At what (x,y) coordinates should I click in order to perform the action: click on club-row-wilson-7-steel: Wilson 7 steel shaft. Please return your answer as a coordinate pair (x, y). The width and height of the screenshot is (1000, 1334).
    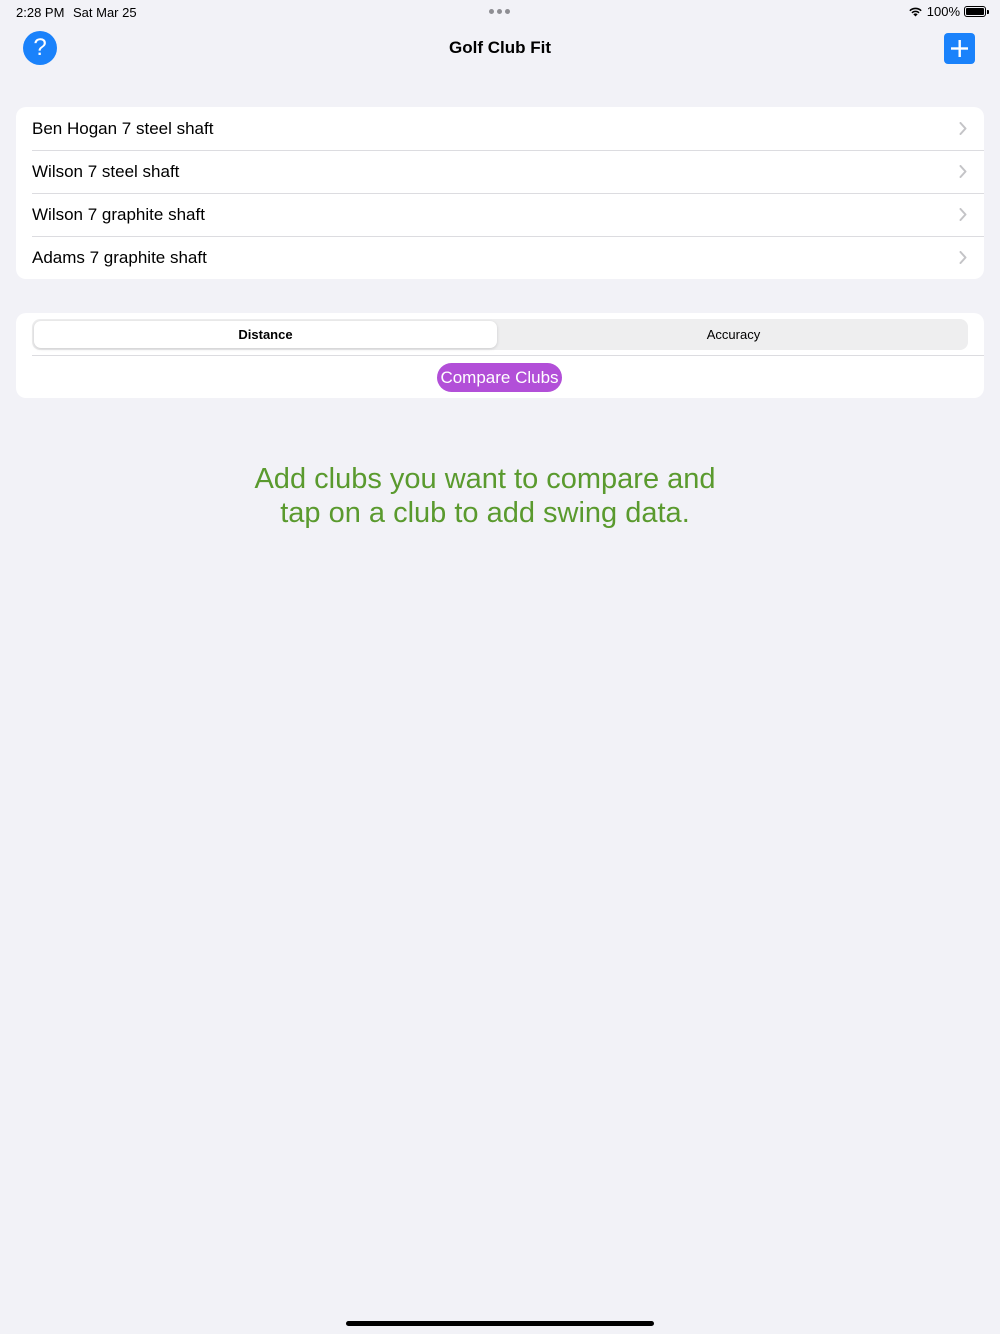
    Looking at the image, I should click on (500, 171).